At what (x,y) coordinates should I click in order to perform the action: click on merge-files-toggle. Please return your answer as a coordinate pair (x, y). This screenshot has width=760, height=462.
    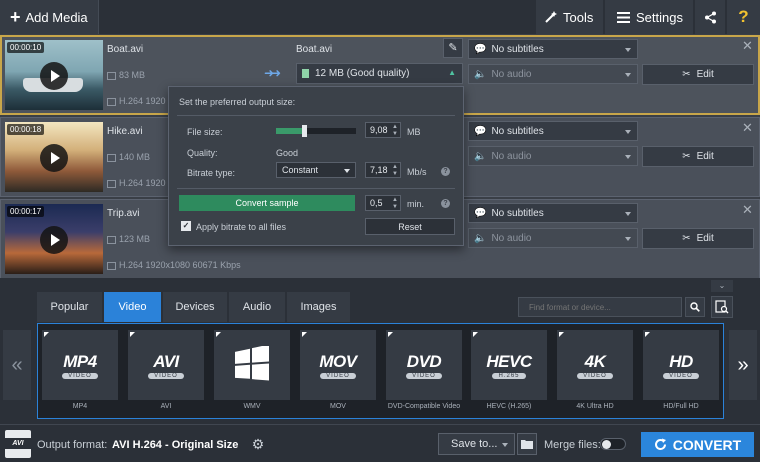
    Looking at the image, I should click on (613, 444).